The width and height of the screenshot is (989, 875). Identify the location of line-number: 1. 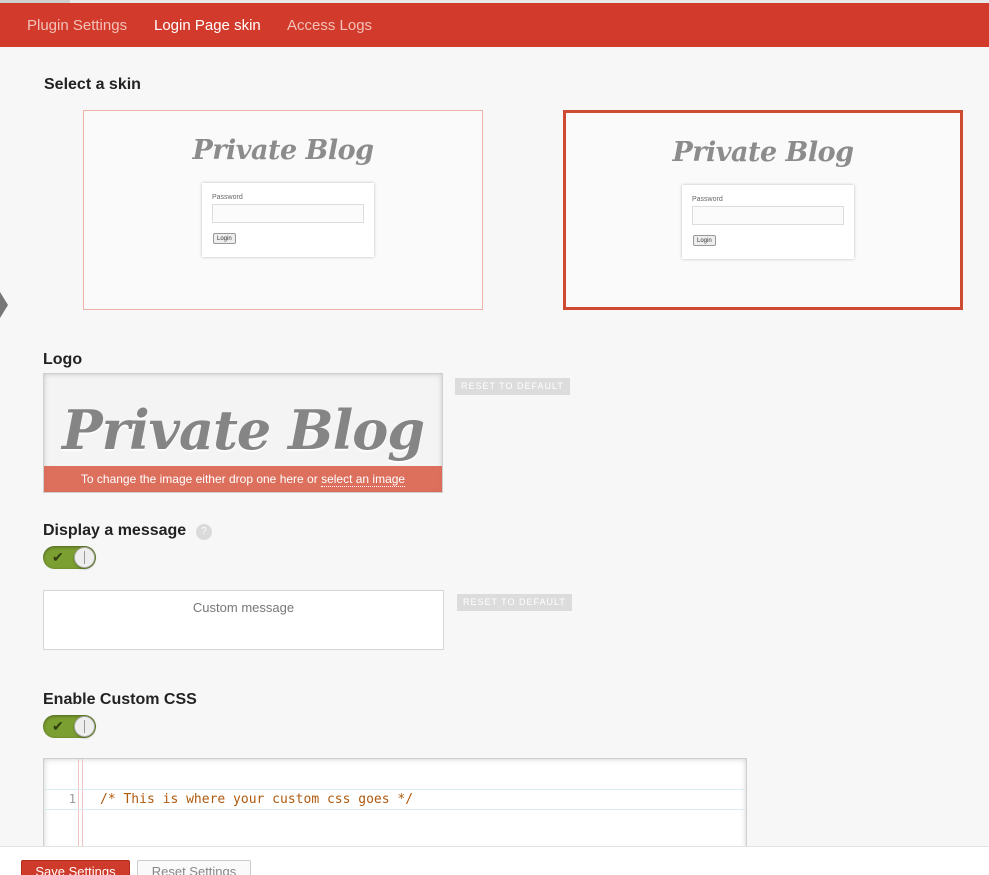
(72, 799).